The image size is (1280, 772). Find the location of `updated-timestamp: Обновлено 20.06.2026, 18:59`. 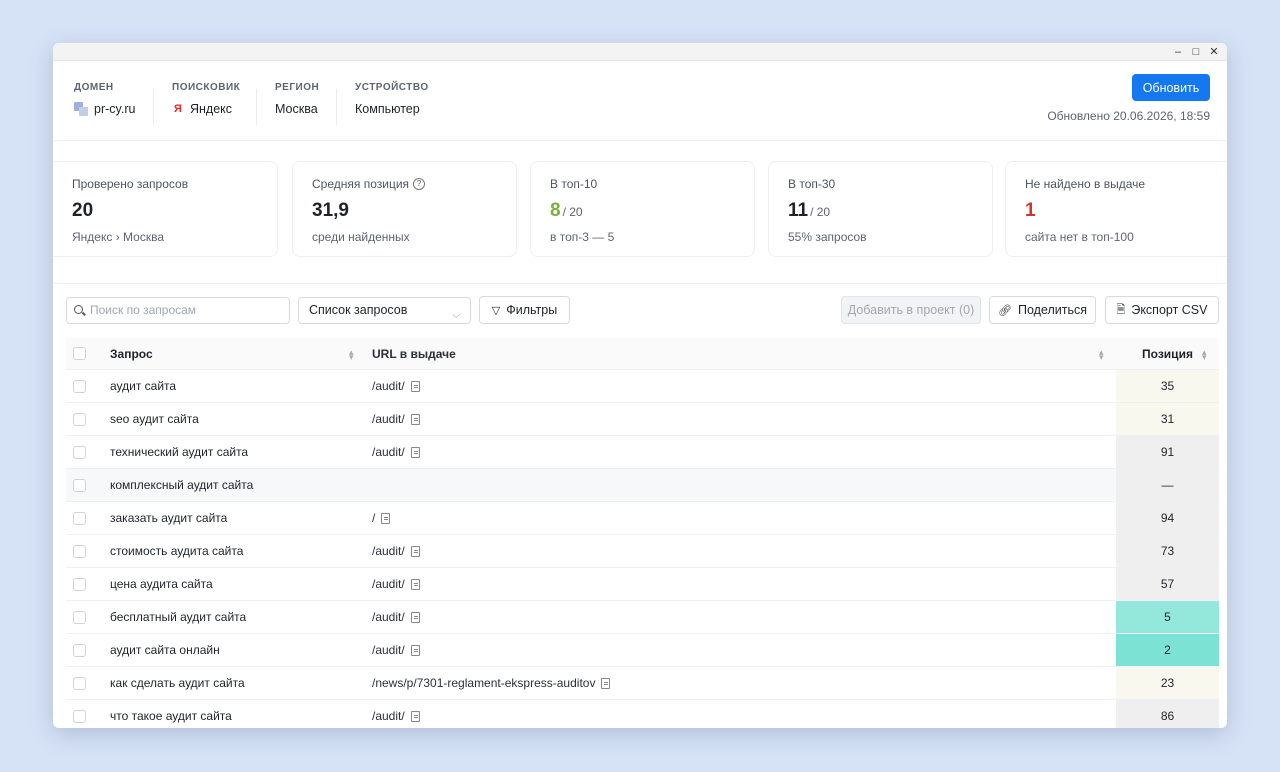

updated-timestamp: Обновлено 20.06.2026, 18:59 is located at coordinates (1128, 116).